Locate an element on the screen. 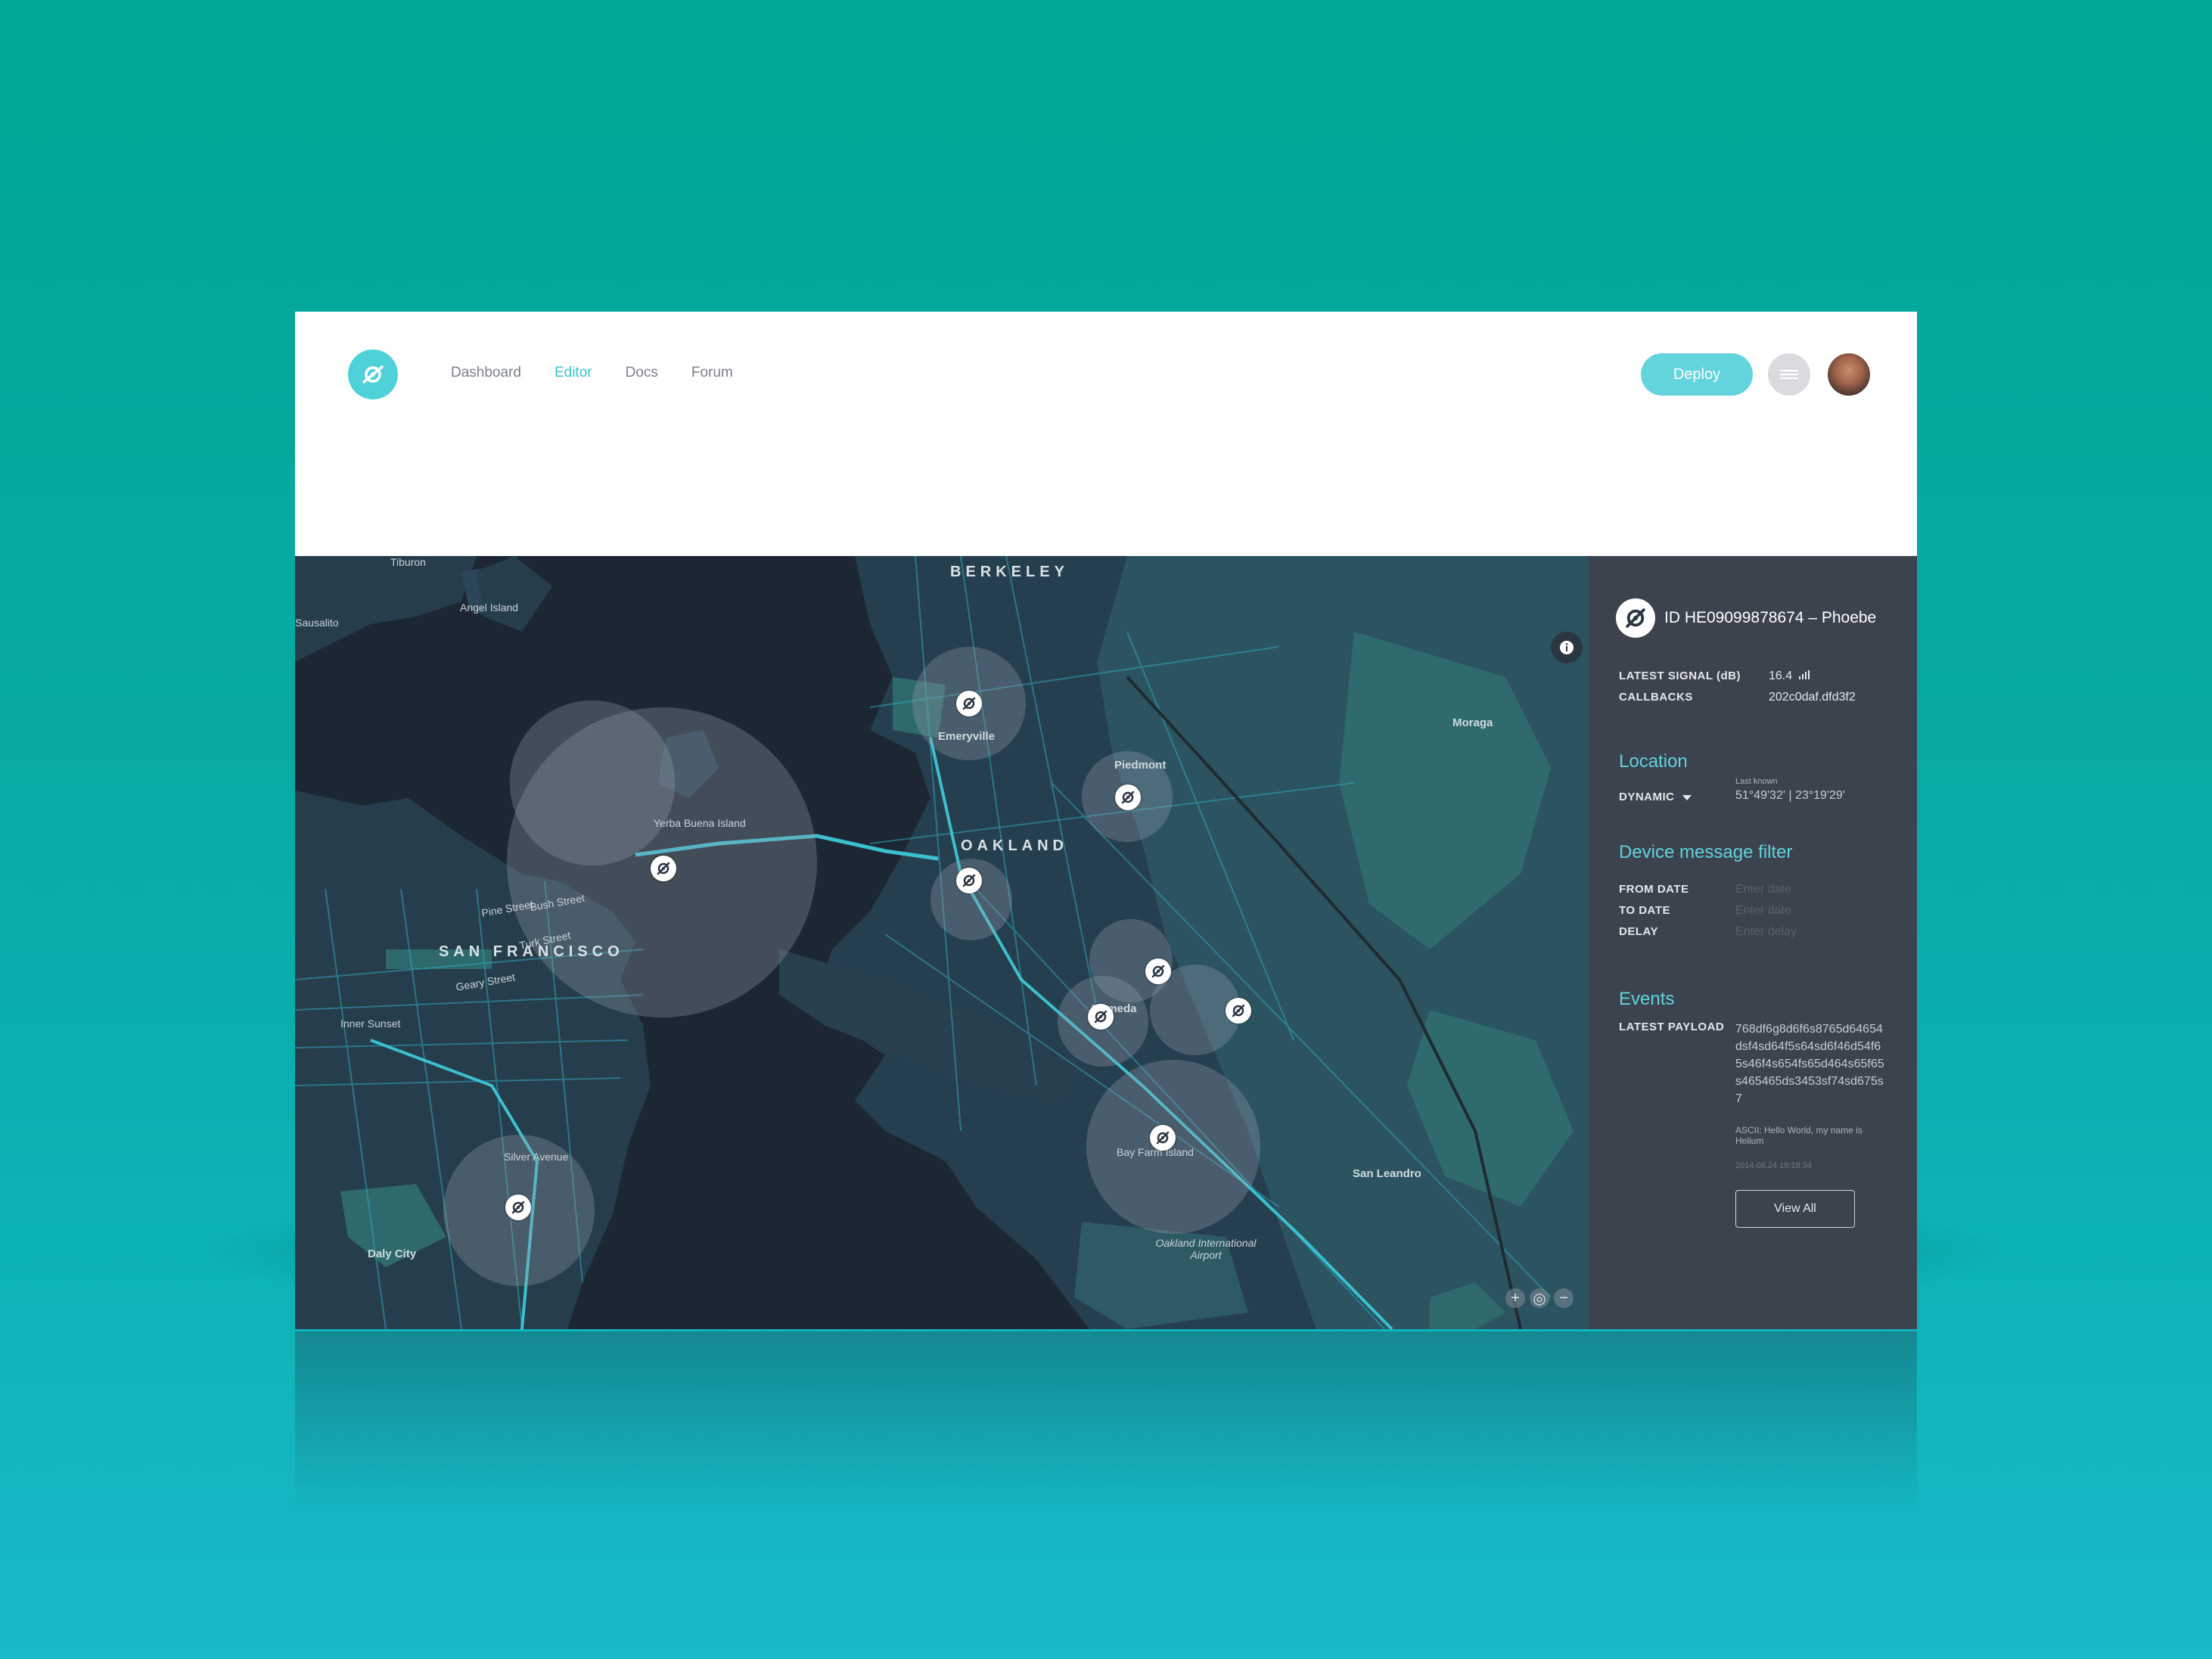 This screenshot has height=1659, width=2212. payload-ascii: ASCII: Hello World, my name is Helium is located at coordinates (1799, 1135).